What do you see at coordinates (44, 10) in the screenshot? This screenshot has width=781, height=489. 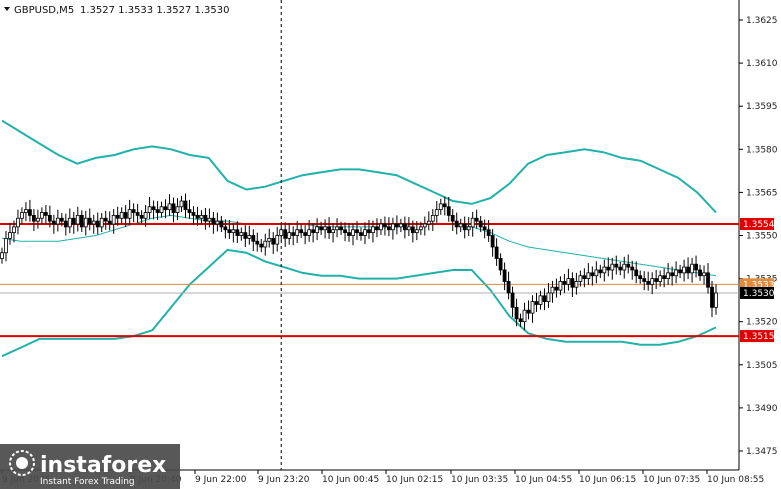 I see `symbol-label: GBPUSD,M5` at bounding box center [44, 10].